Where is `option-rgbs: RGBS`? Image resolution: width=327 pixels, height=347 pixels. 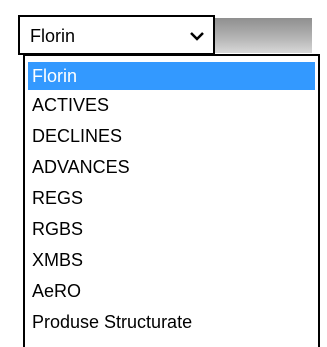 option-rgbs: RGBS is located at coordinates (171, 229).